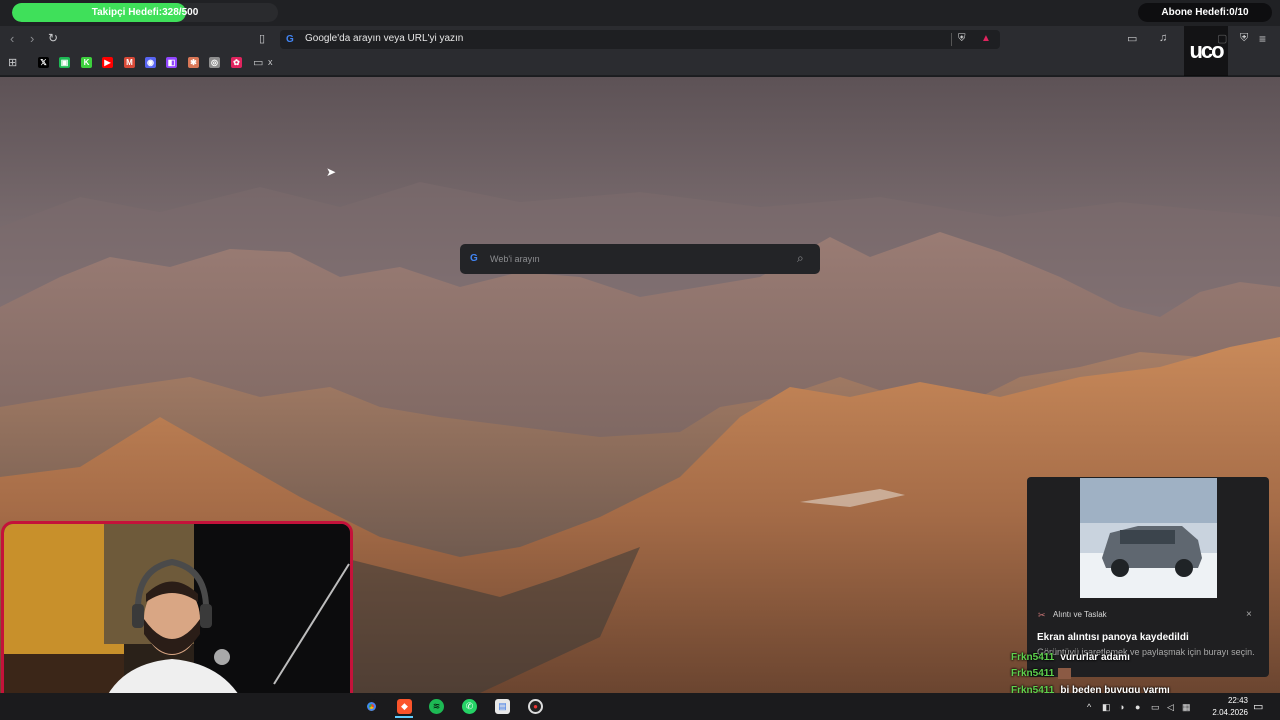  I want to click on address-placeholder: Google'da arayın veya URL'yi yazın, so click(384, 38).